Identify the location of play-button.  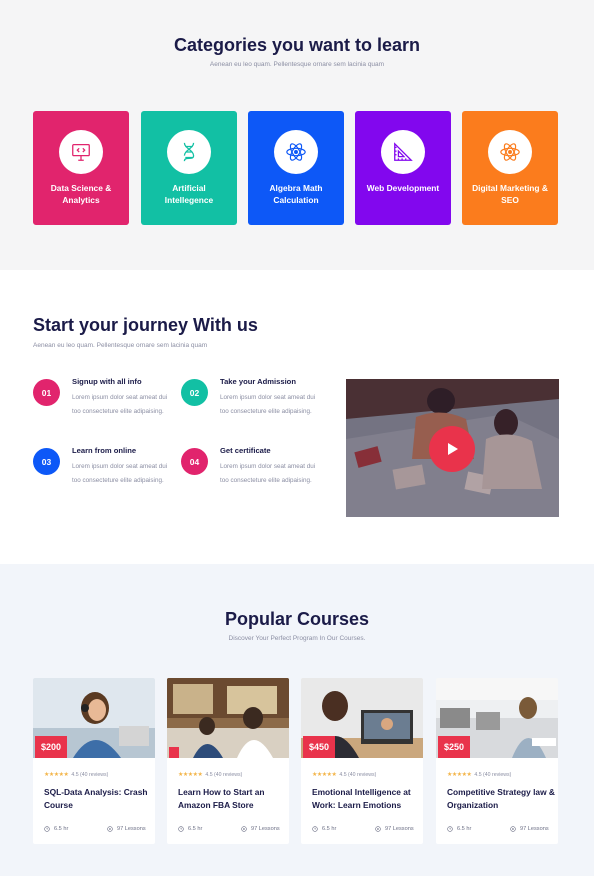
(452, 449).